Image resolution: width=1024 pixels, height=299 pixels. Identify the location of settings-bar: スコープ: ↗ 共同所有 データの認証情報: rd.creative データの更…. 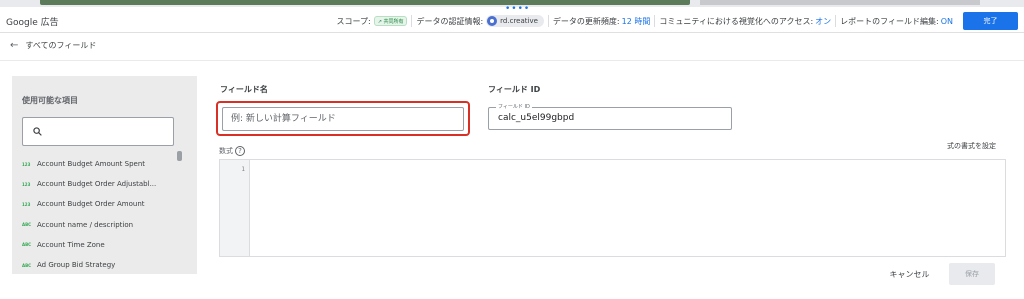
(675, 21).